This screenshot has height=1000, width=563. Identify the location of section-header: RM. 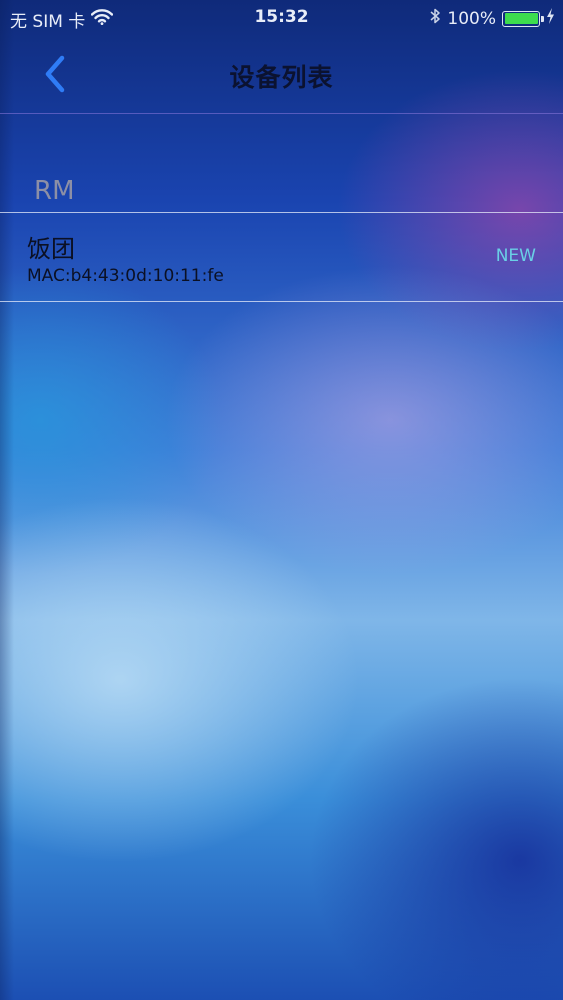
(54, 191).